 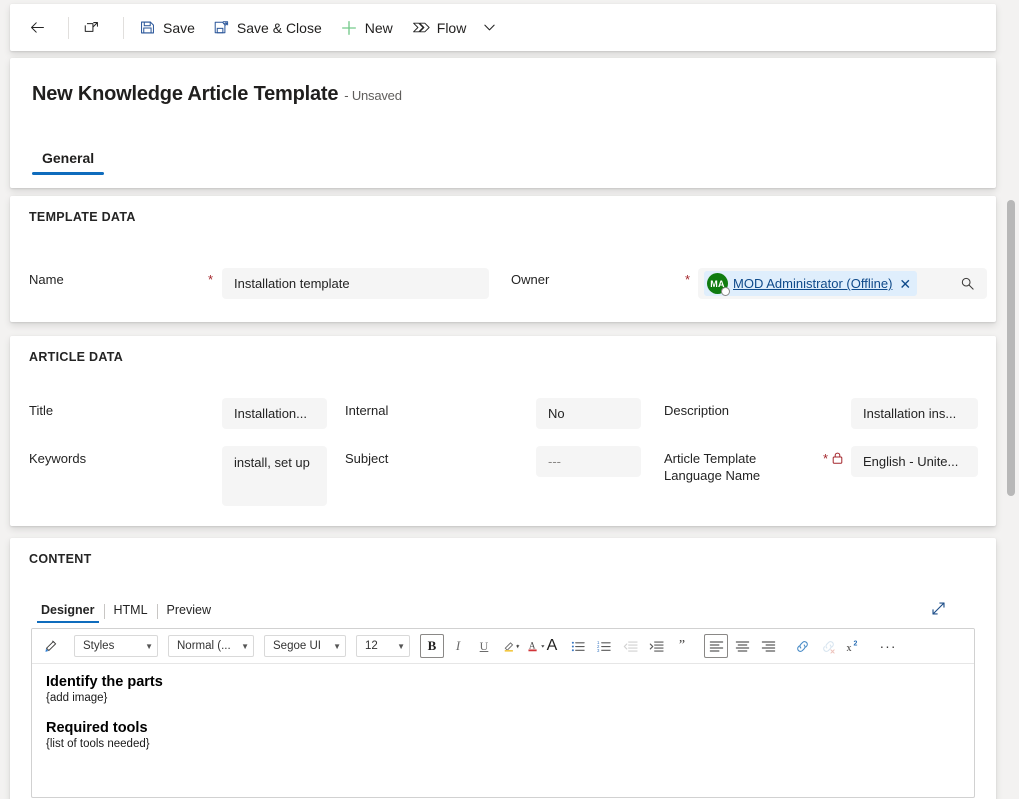 What do you see at coordinates (537, 646) in the screenshot?
I see `font-color-icon: A` at bounding box center [537, 646].